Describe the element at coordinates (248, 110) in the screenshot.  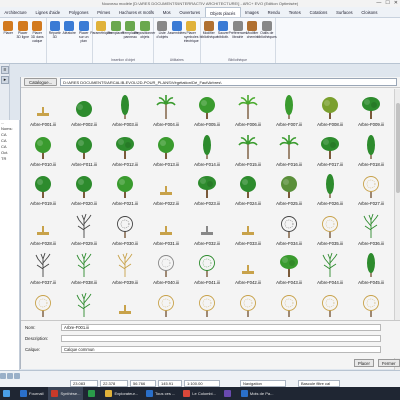
I see `library-item: Arbre-F006.iii` at that location.